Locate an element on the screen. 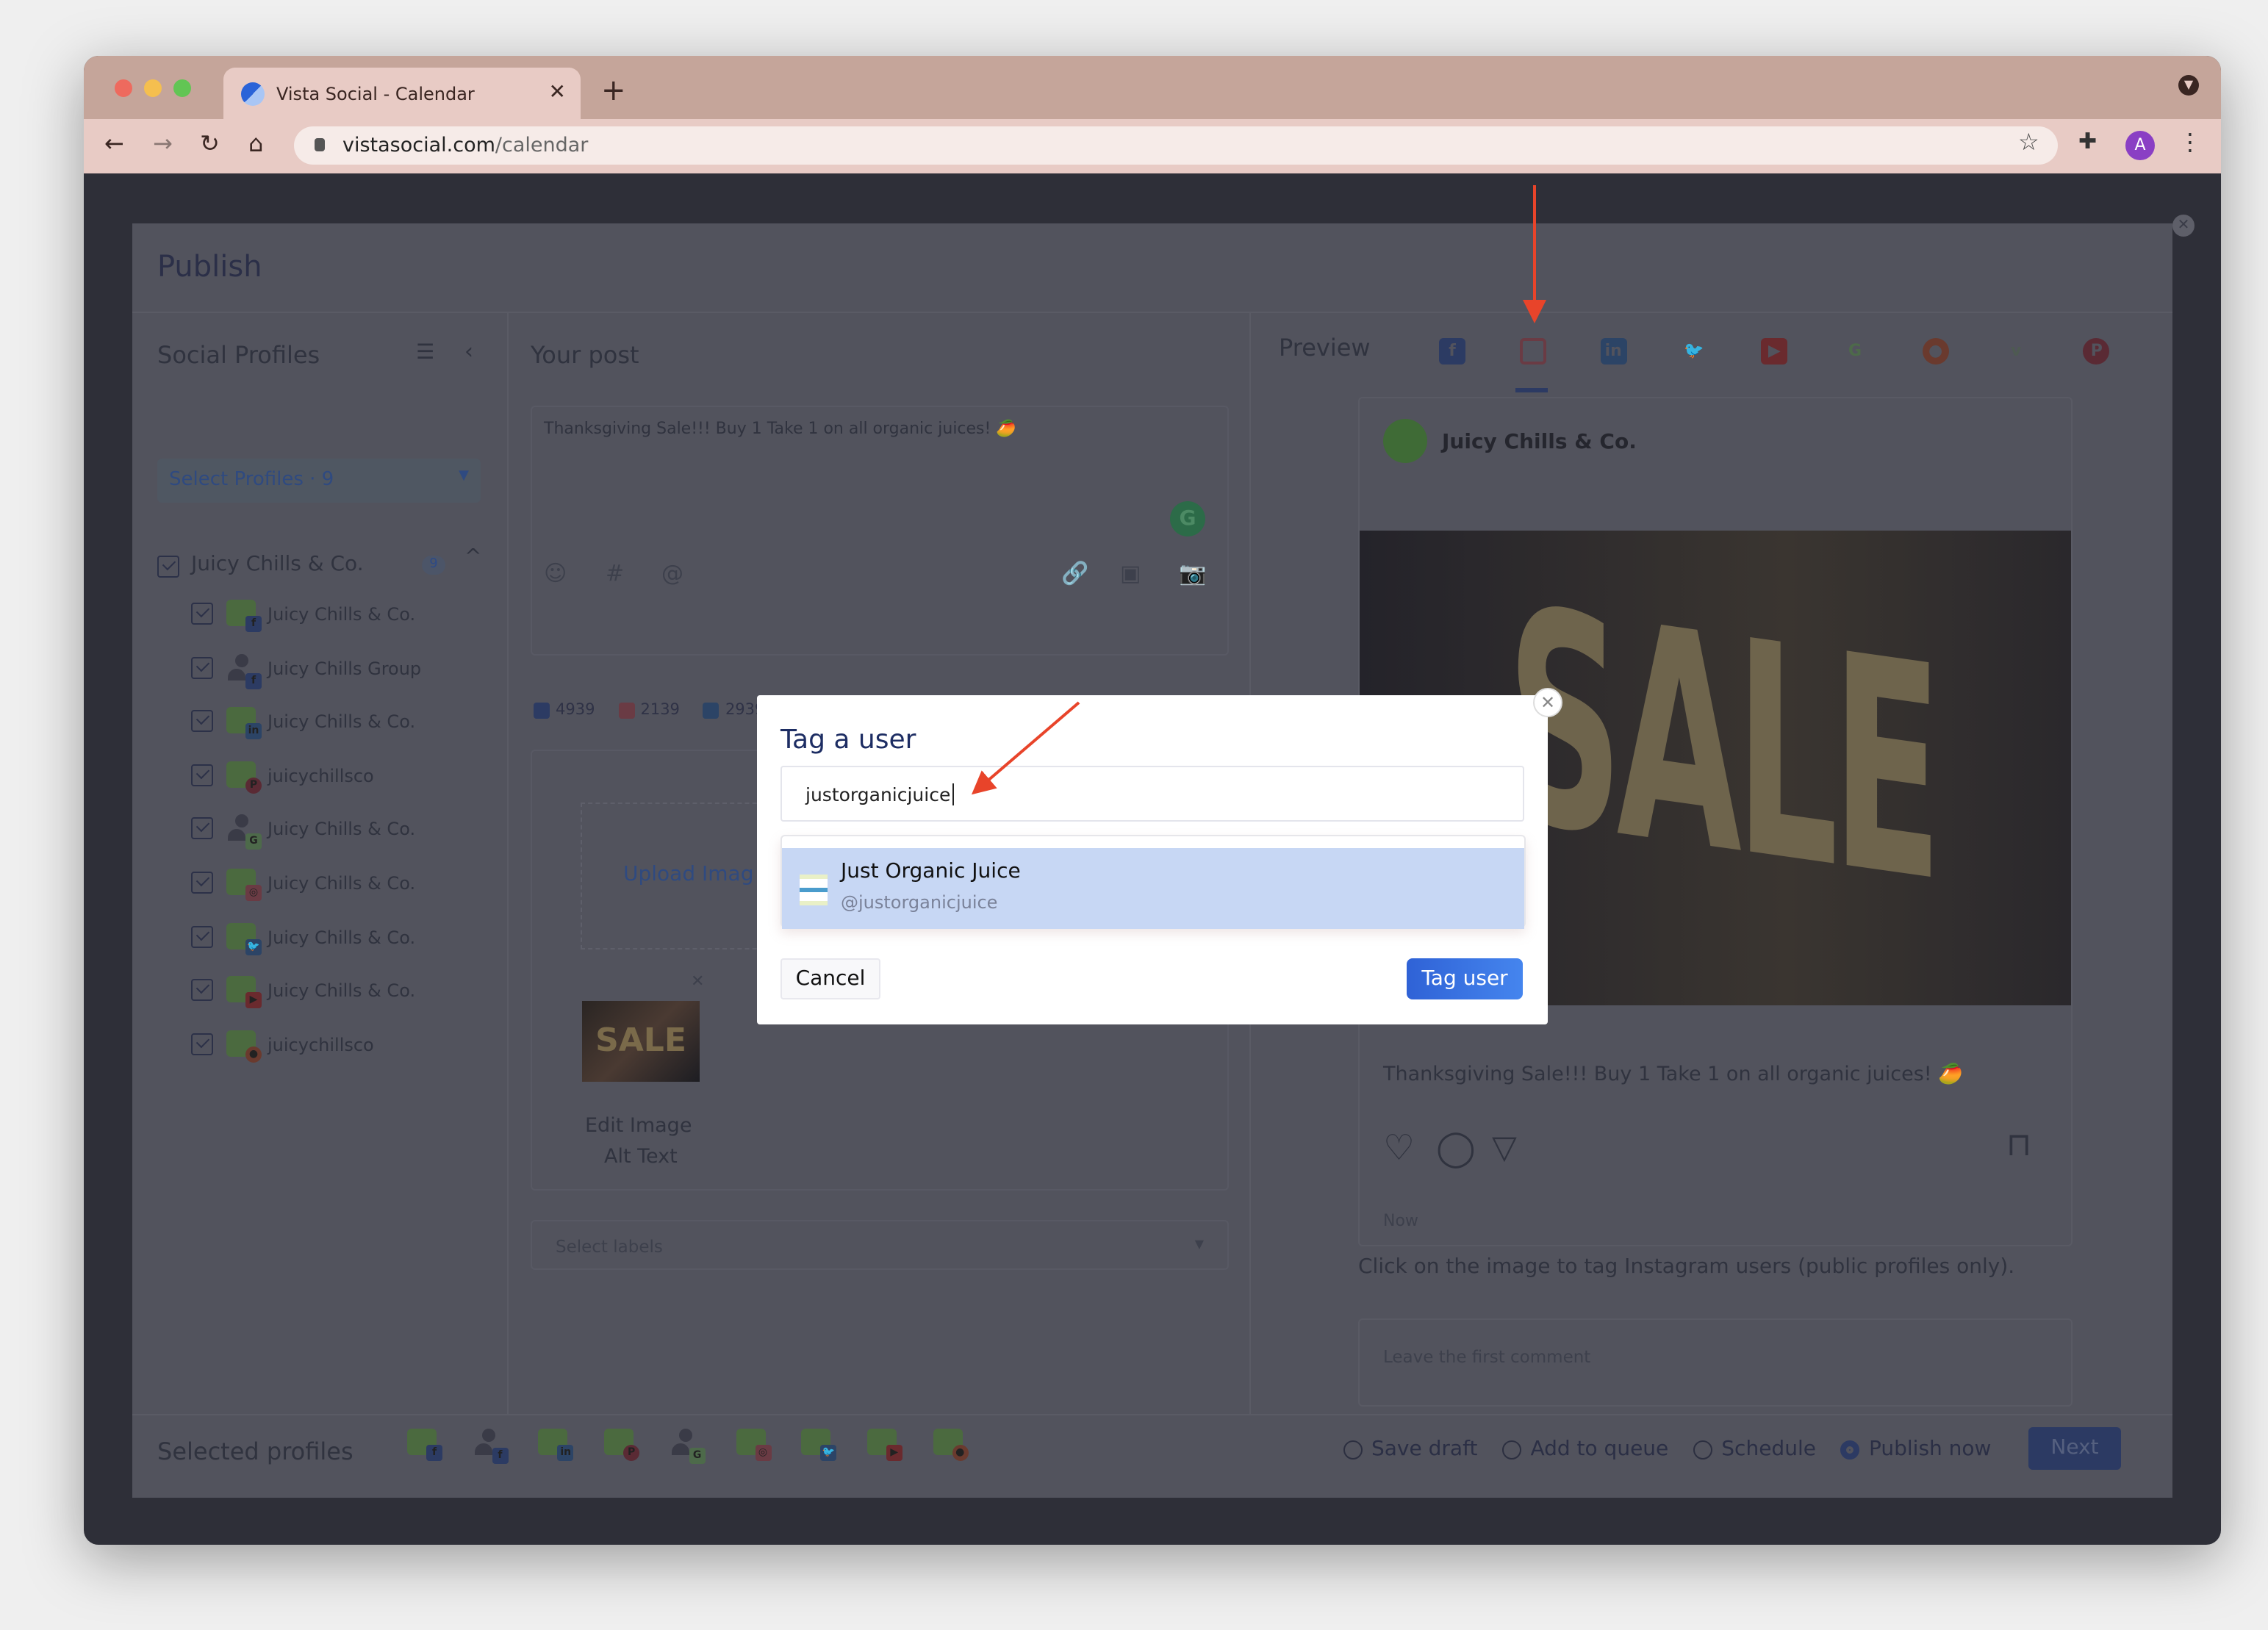 The image size is (2268, 1630). edit-image-link: Edit Image is located at coordinates (638, 1126).